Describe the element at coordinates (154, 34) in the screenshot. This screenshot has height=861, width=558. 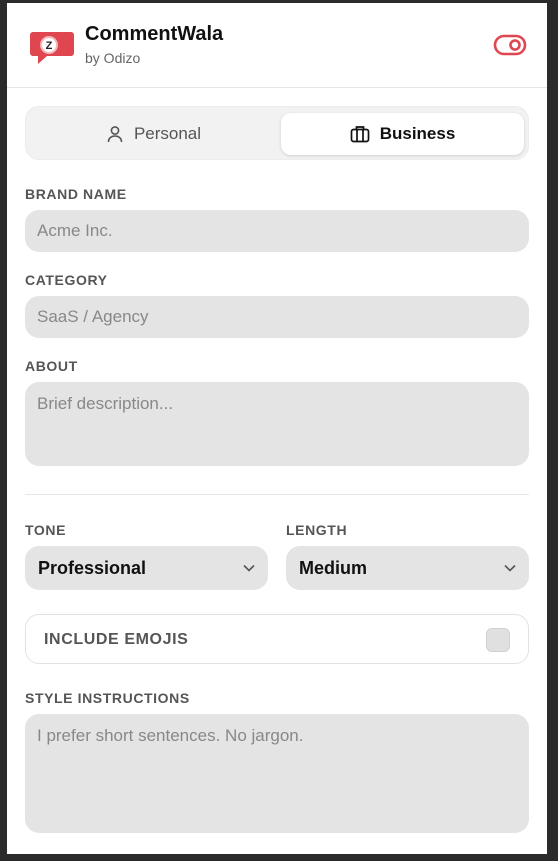
I see `app-title: CommentWala` at that location.